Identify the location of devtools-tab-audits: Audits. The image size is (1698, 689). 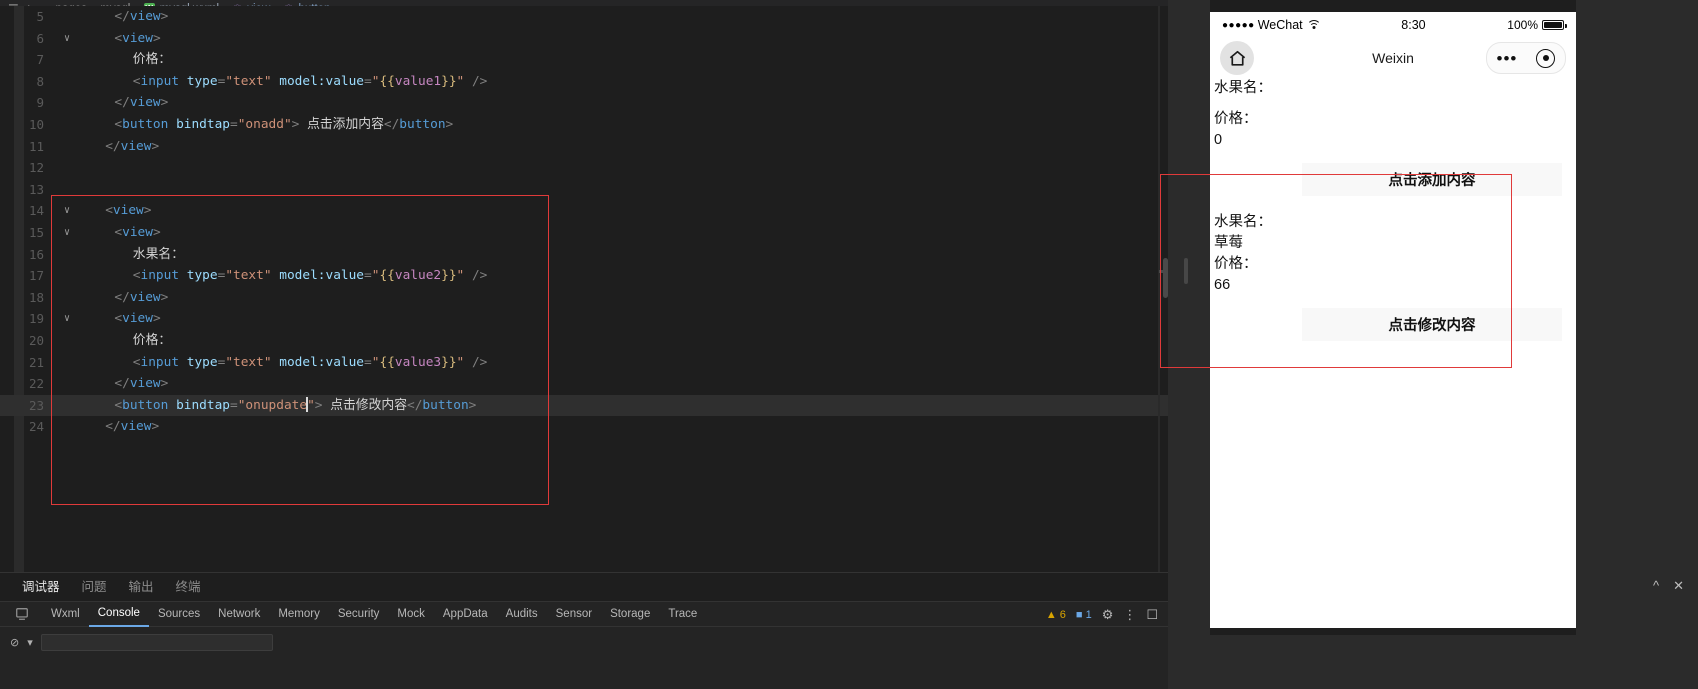
(522, 614).